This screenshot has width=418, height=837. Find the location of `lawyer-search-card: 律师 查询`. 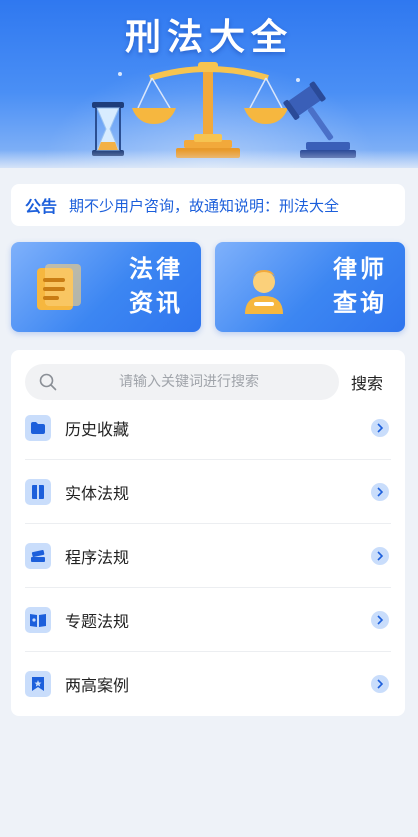

lawyer-search-card: 律师 查询 is located at coordinates (310, 287).